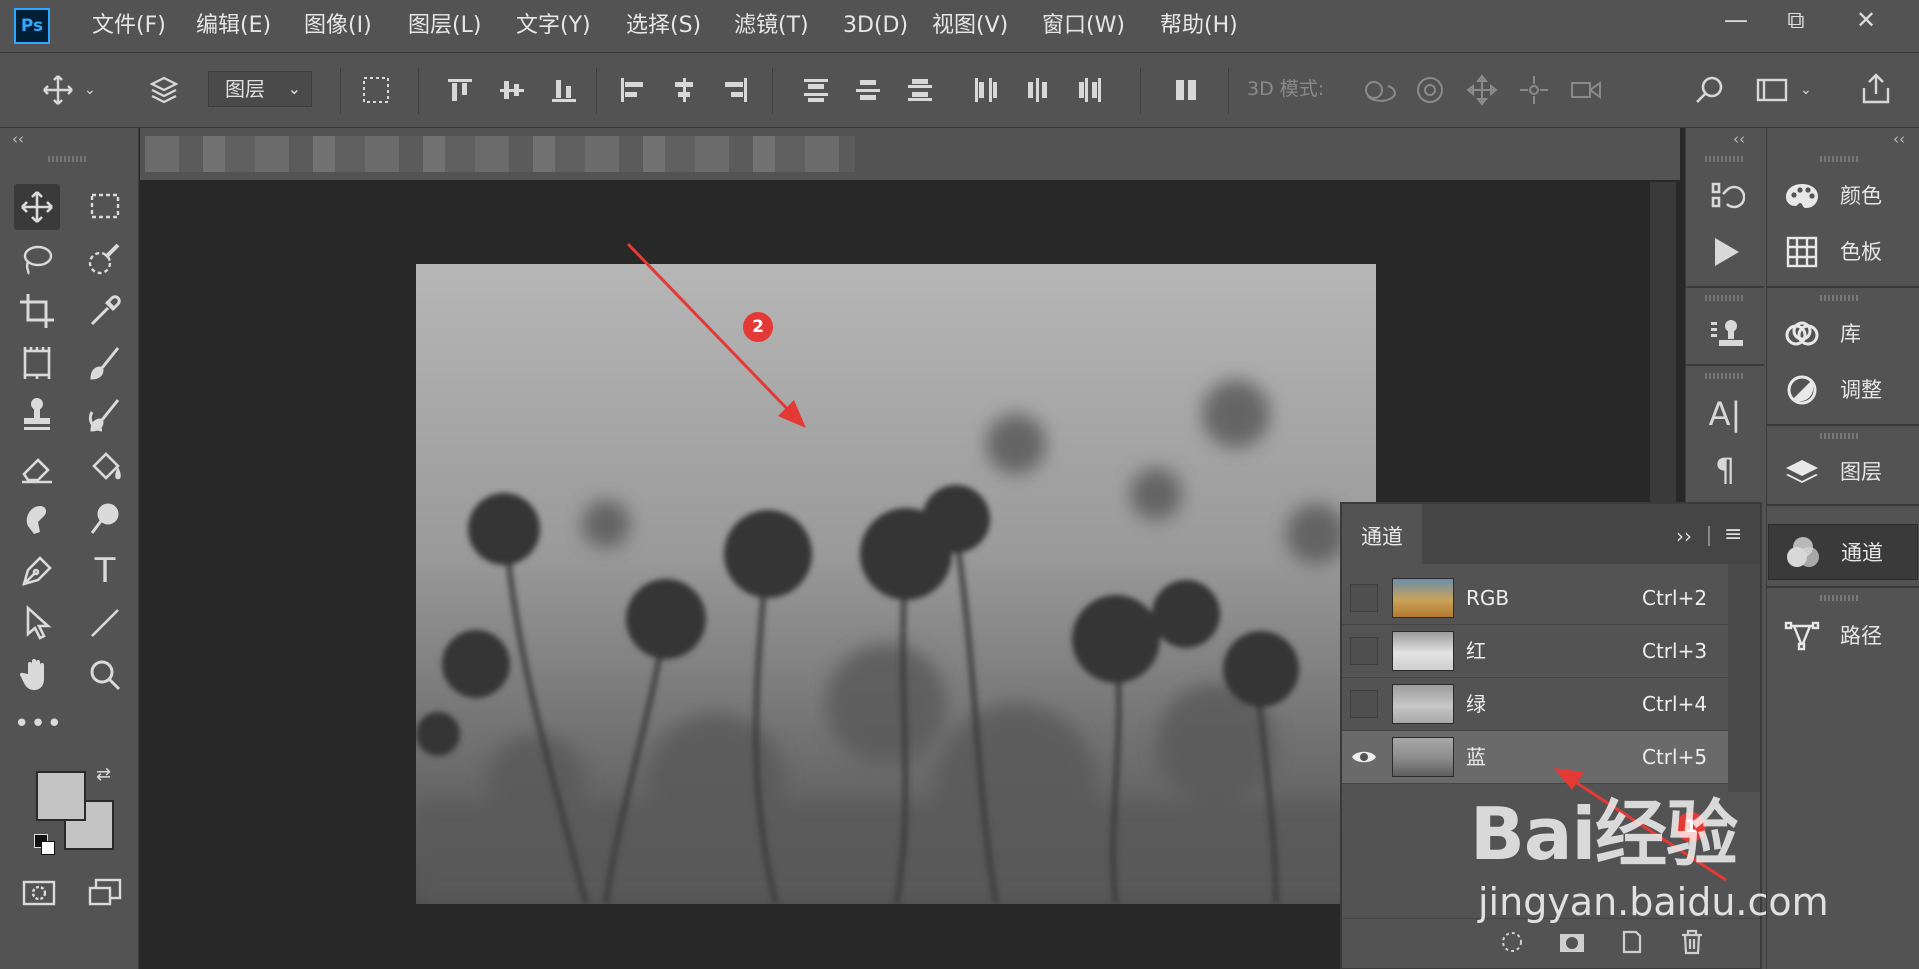  Describe the element at coordinates (105, 571) in the screenshot. I see `type-tool-icon: T` at that location.